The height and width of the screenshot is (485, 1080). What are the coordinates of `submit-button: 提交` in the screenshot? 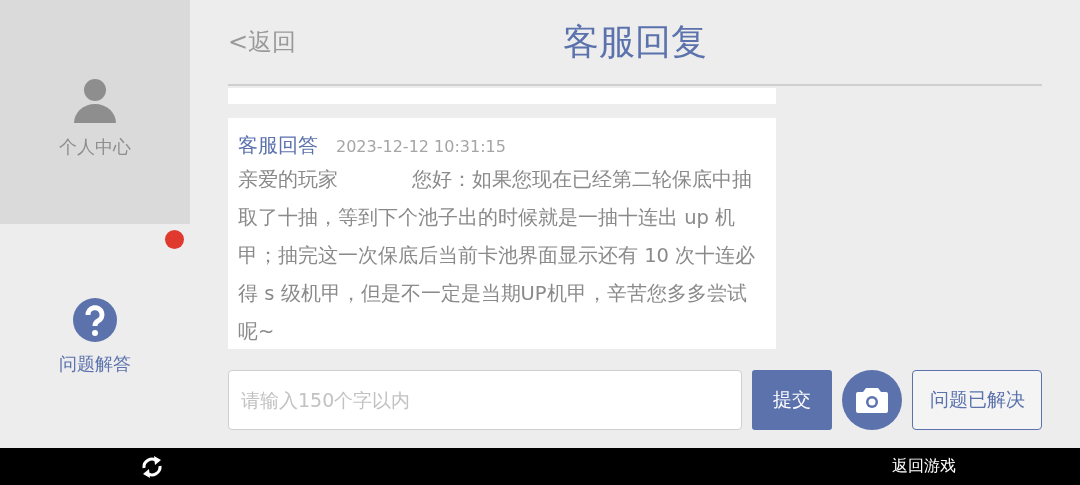 It's located at (792, 400).